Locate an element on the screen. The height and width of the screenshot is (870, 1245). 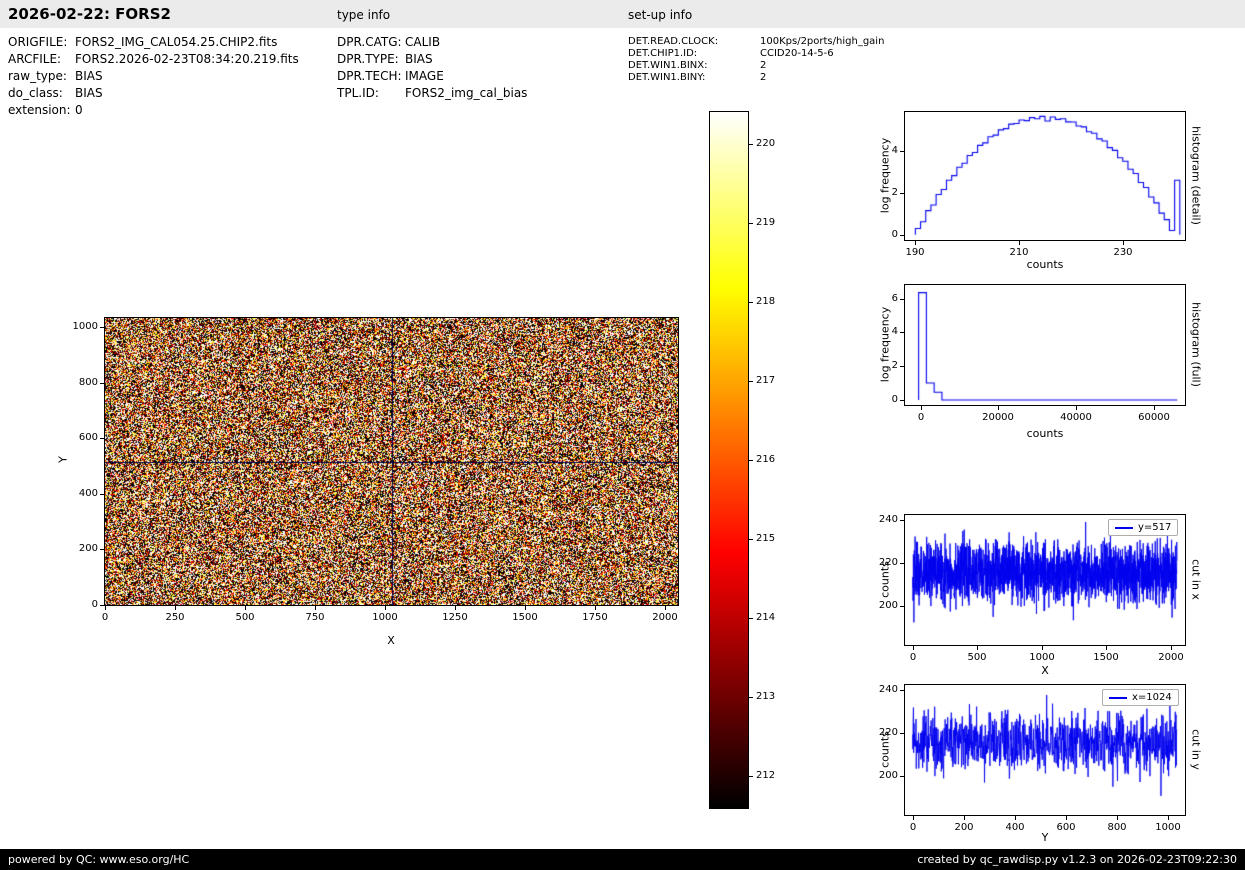
tick-label: 2000 is located at coordinates (665, 617).